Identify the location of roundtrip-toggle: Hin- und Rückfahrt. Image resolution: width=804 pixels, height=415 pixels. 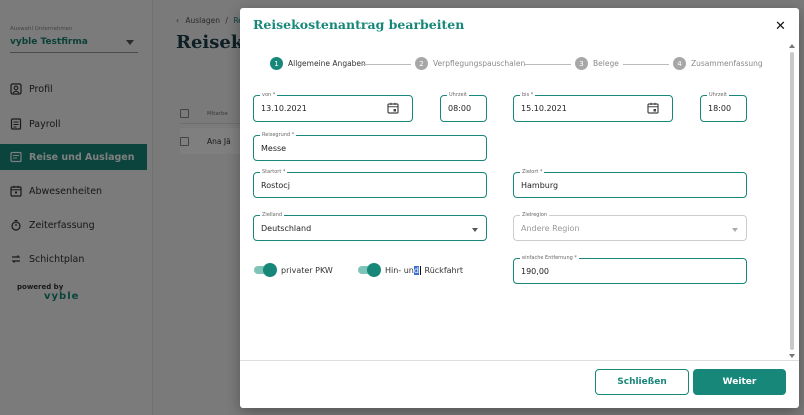
(410, 270).